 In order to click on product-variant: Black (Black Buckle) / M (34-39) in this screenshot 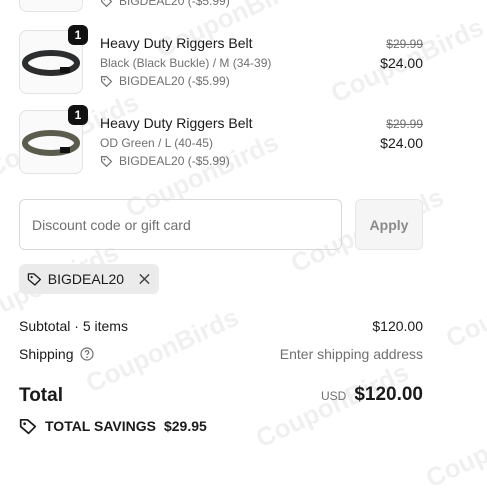, I will do `click(186, 63)`.